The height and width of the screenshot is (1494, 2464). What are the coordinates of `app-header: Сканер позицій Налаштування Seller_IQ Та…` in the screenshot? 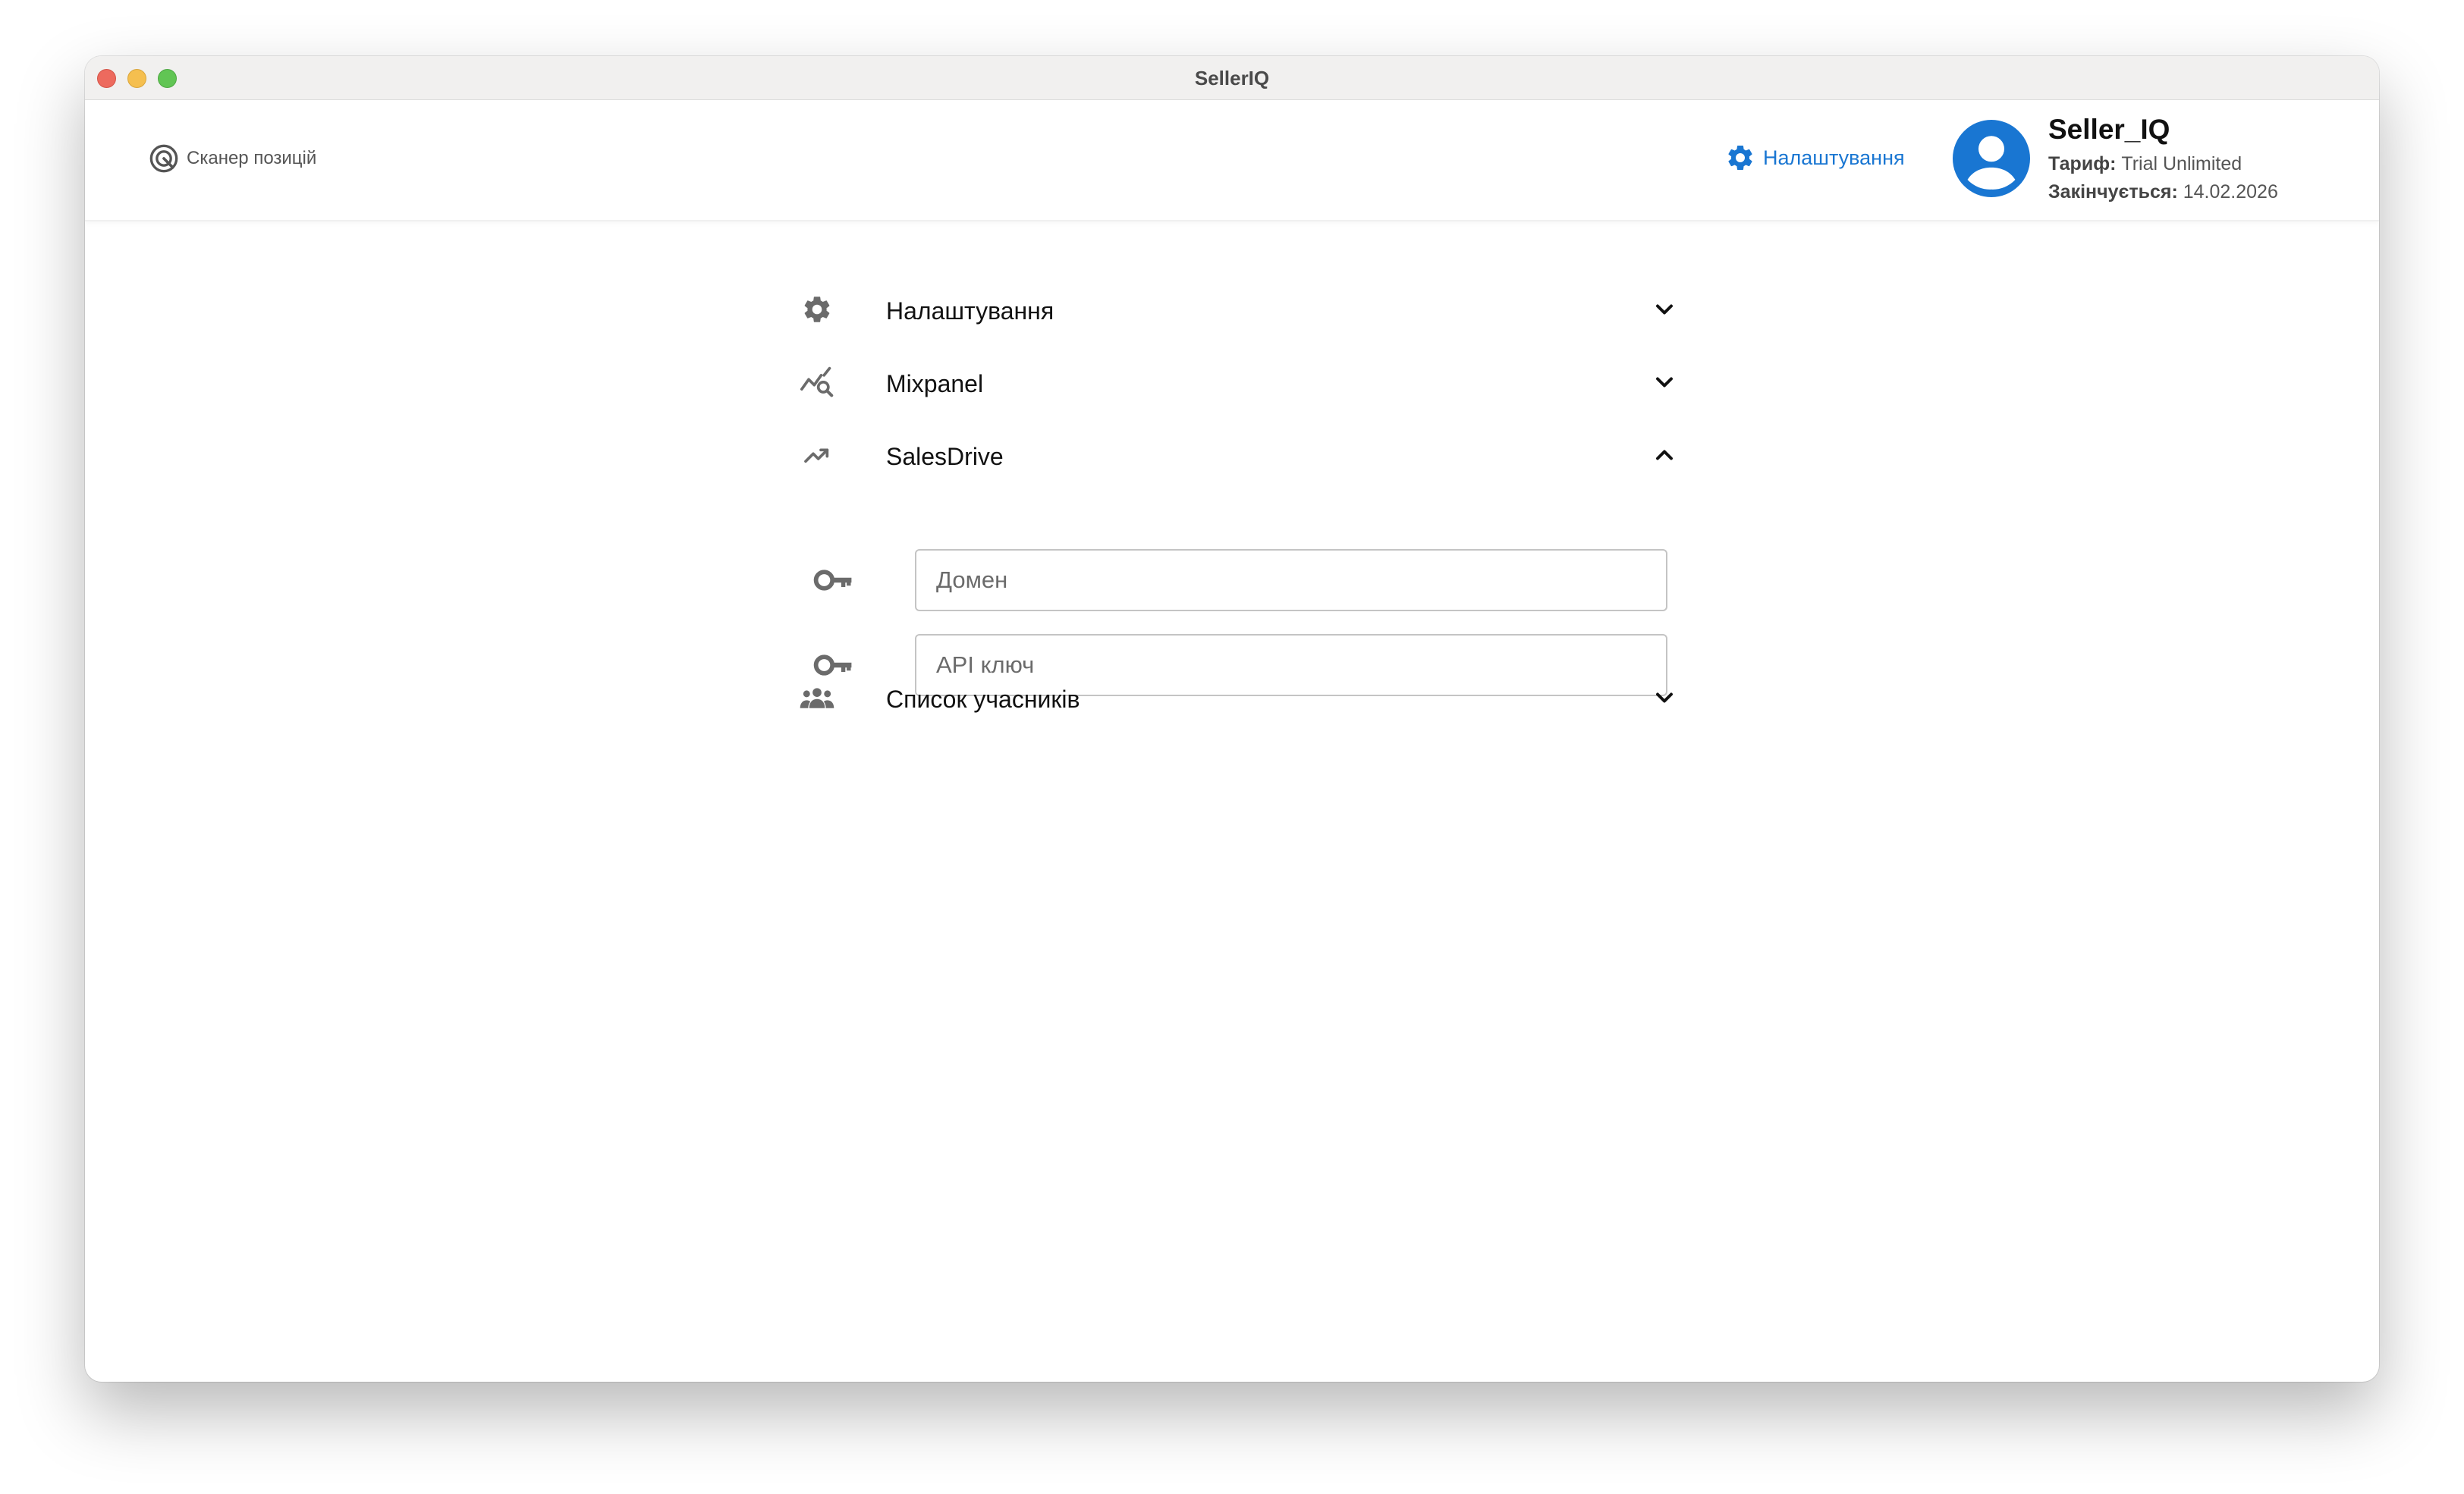 It's located at (1232, 160).